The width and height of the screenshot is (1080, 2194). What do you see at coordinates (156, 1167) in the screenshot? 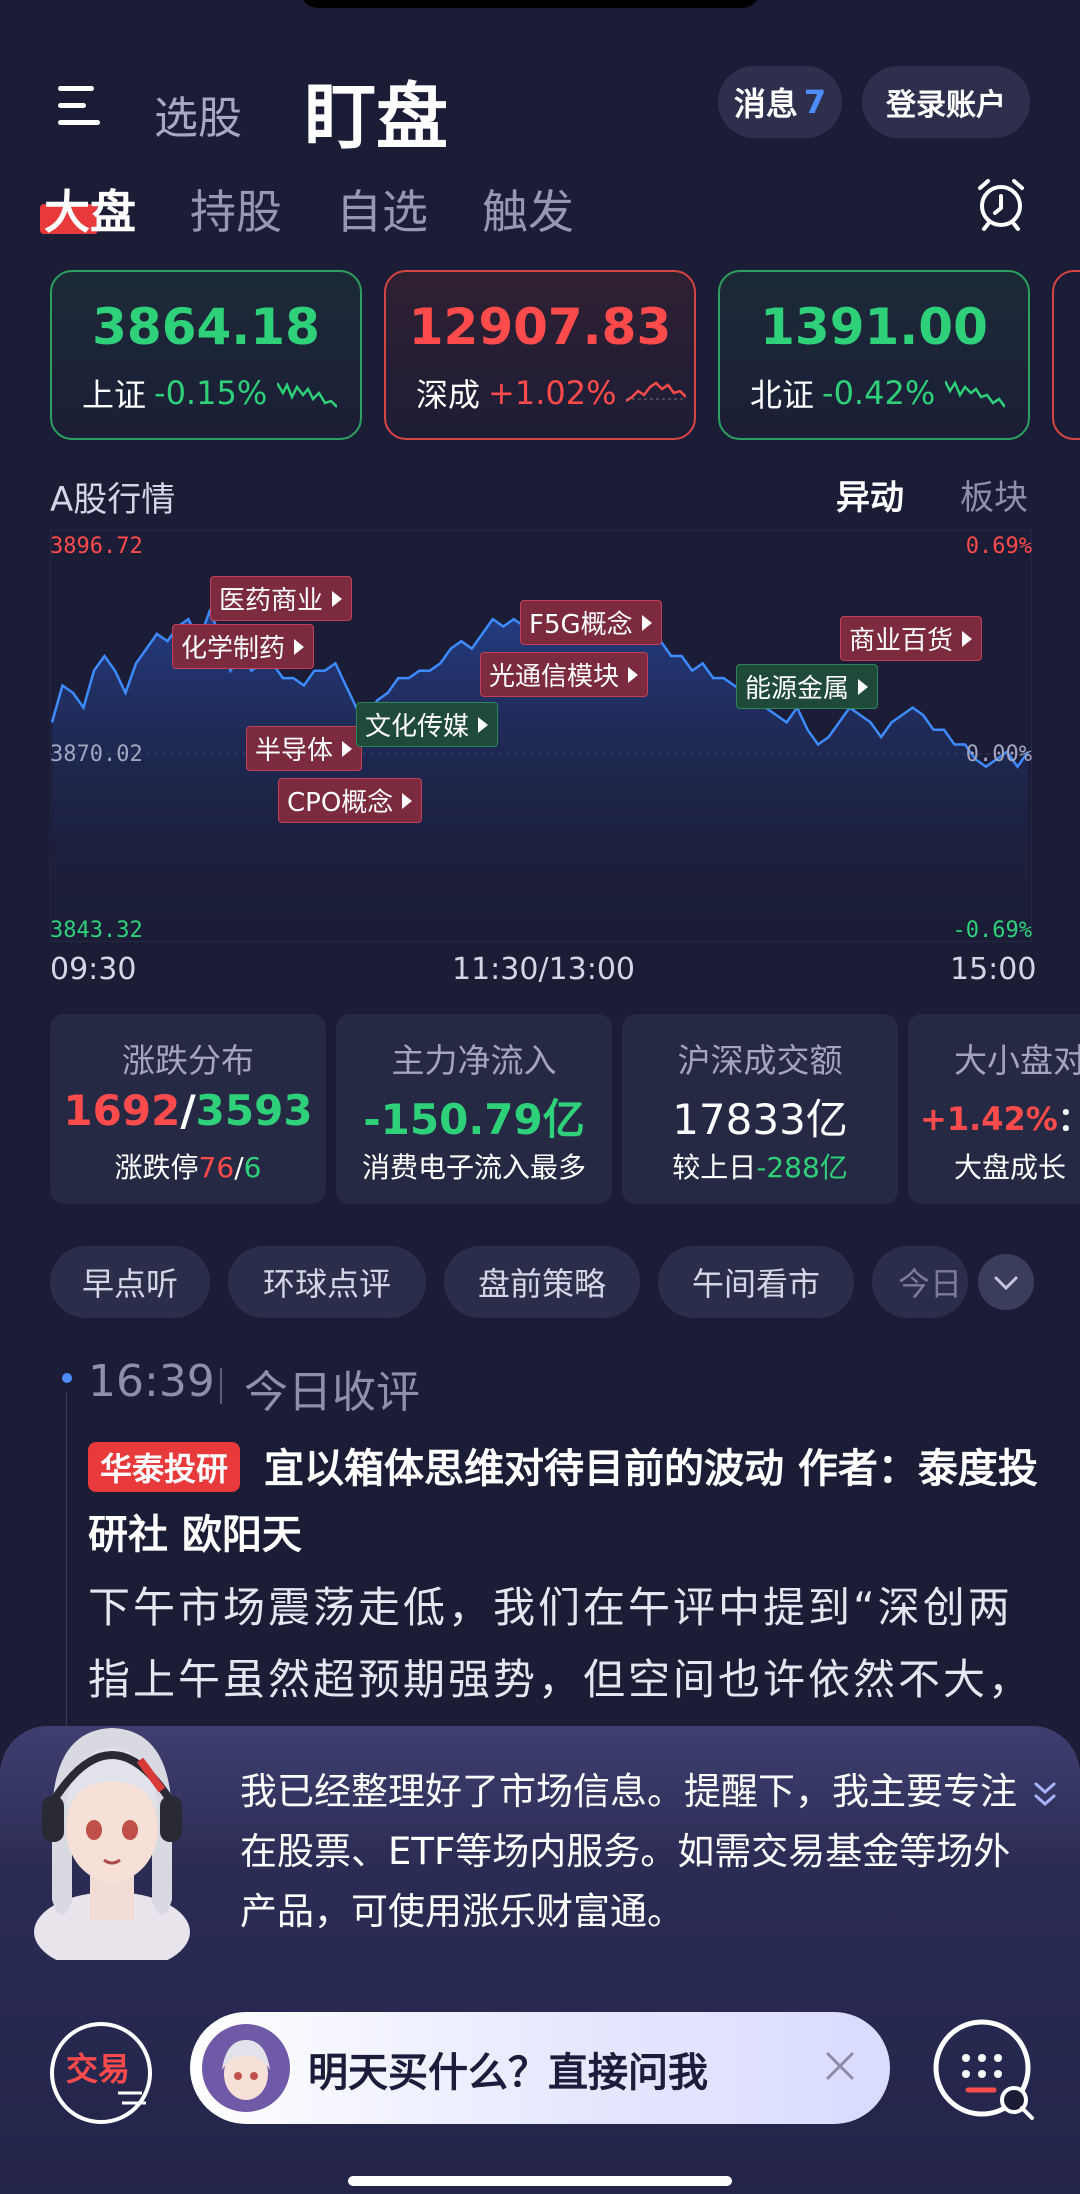
I see `limit-label: 涨跌停` at bounding box center [156, 1167].